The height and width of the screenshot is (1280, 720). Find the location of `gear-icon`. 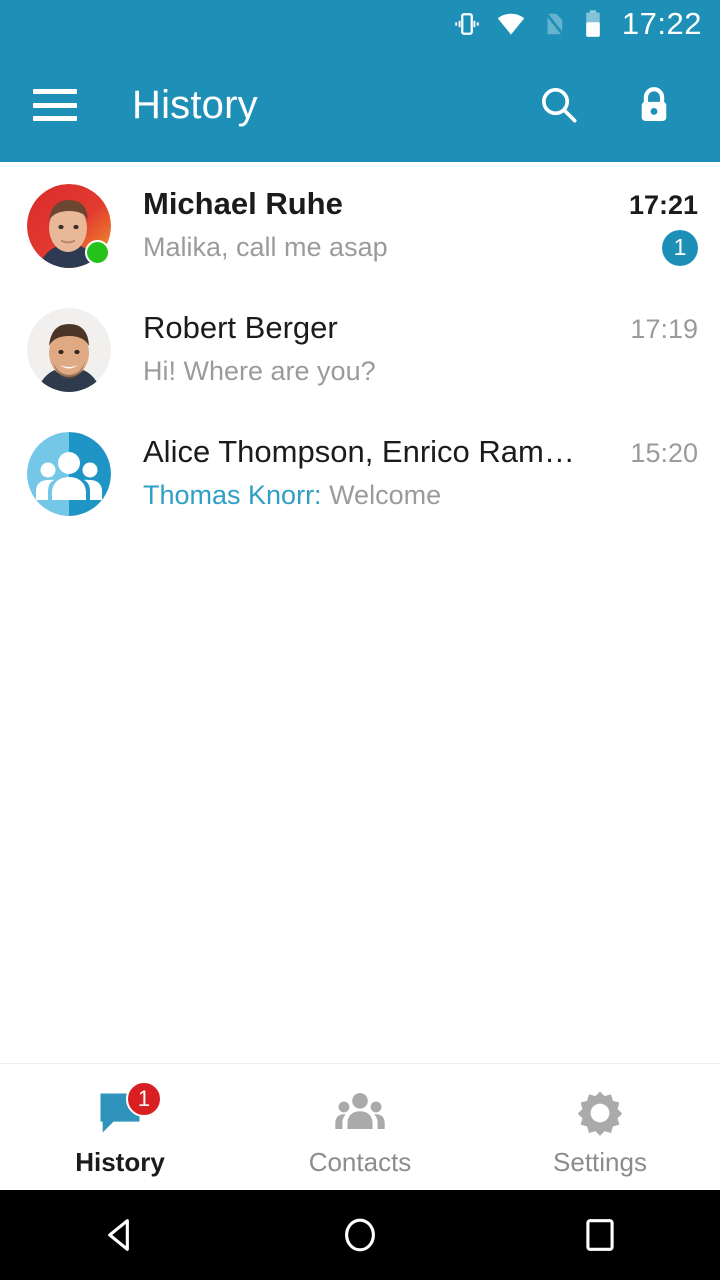

gear-icon is located at coordinates (600, 1113).